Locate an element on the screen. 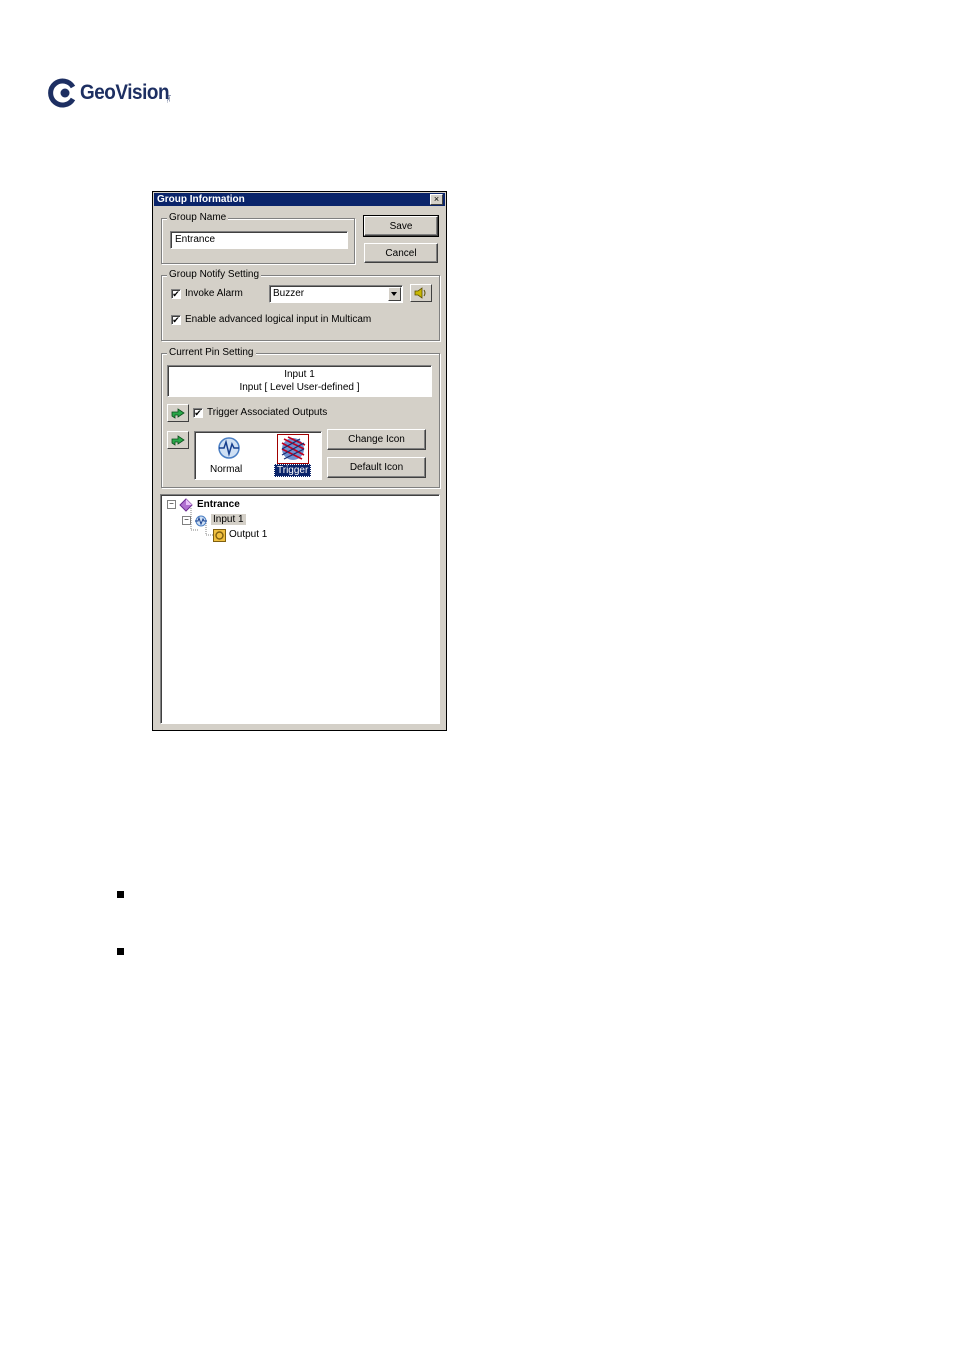  trigger-outputs-checkbox: ✔ is located at coordinates (198, 413).